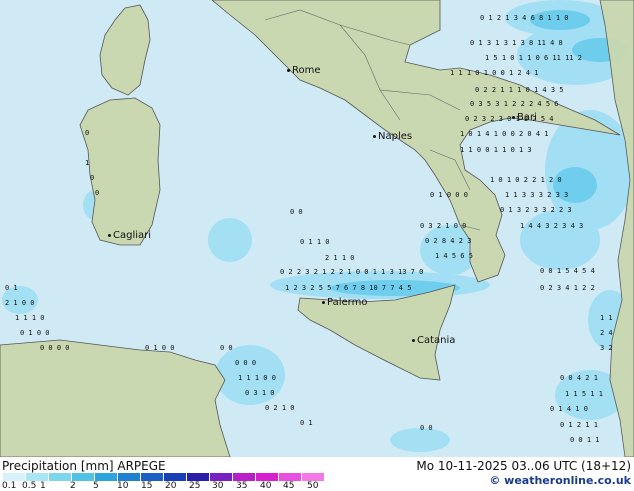 Image resolution: width=634 pixels, height=491 pixels. Describe the element at coordinates (340, 258) in the screenshot. I see `svg-text: 2 1 1 0` at that location.